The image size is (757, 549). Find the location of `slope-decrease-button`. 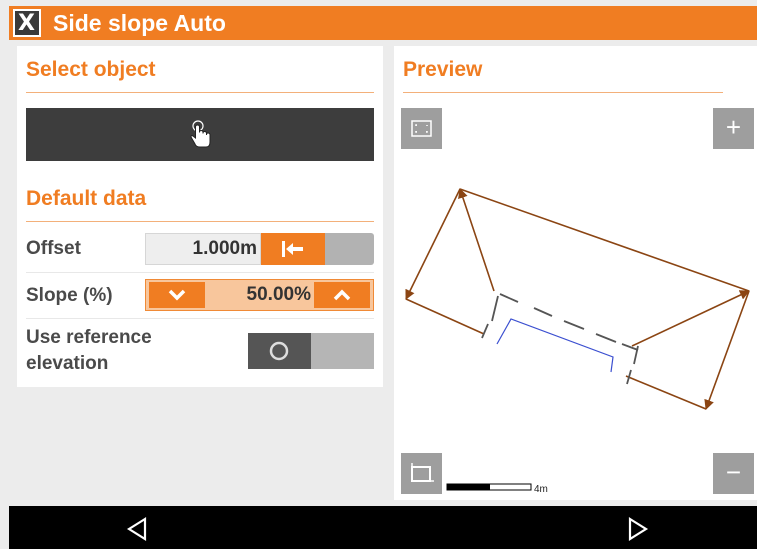

slope-decrease-button is located at coordinates (177, 295).